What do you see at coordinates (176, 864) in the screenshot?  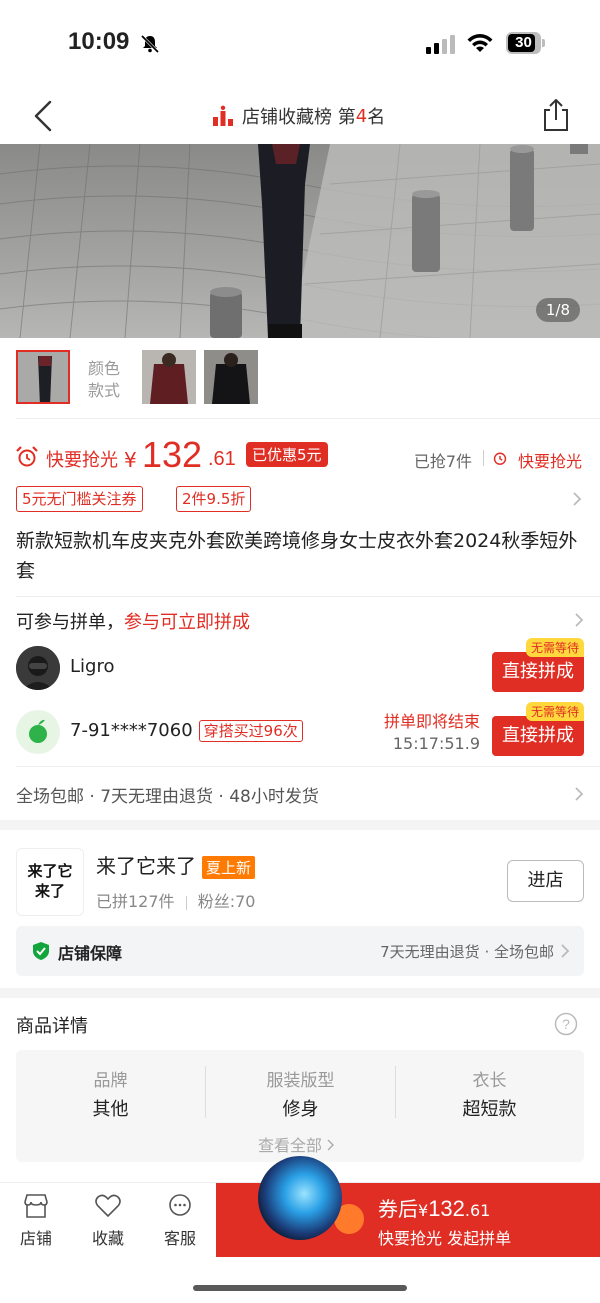 I see `store-name: 来了它来了 夏上新` at bounding box center [176, 864].